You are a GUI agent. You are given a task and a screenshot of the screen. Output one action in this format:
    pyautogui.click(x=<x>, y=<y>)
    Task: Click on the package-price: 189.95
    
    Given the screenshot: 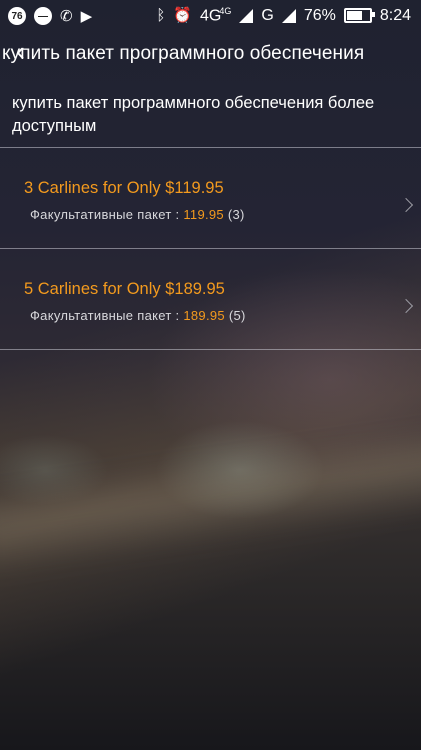 What is the action you would take?
    pyautogui.click(x=204, y=315)
    